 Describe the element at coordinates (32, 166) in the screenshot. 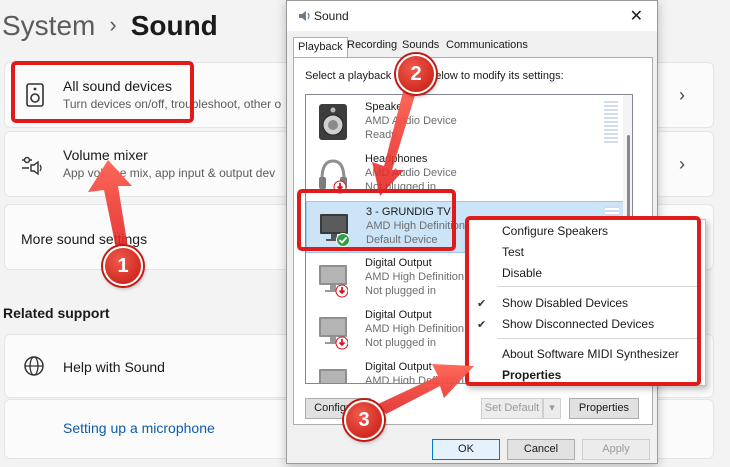

I see `mixer-icon` at that location.